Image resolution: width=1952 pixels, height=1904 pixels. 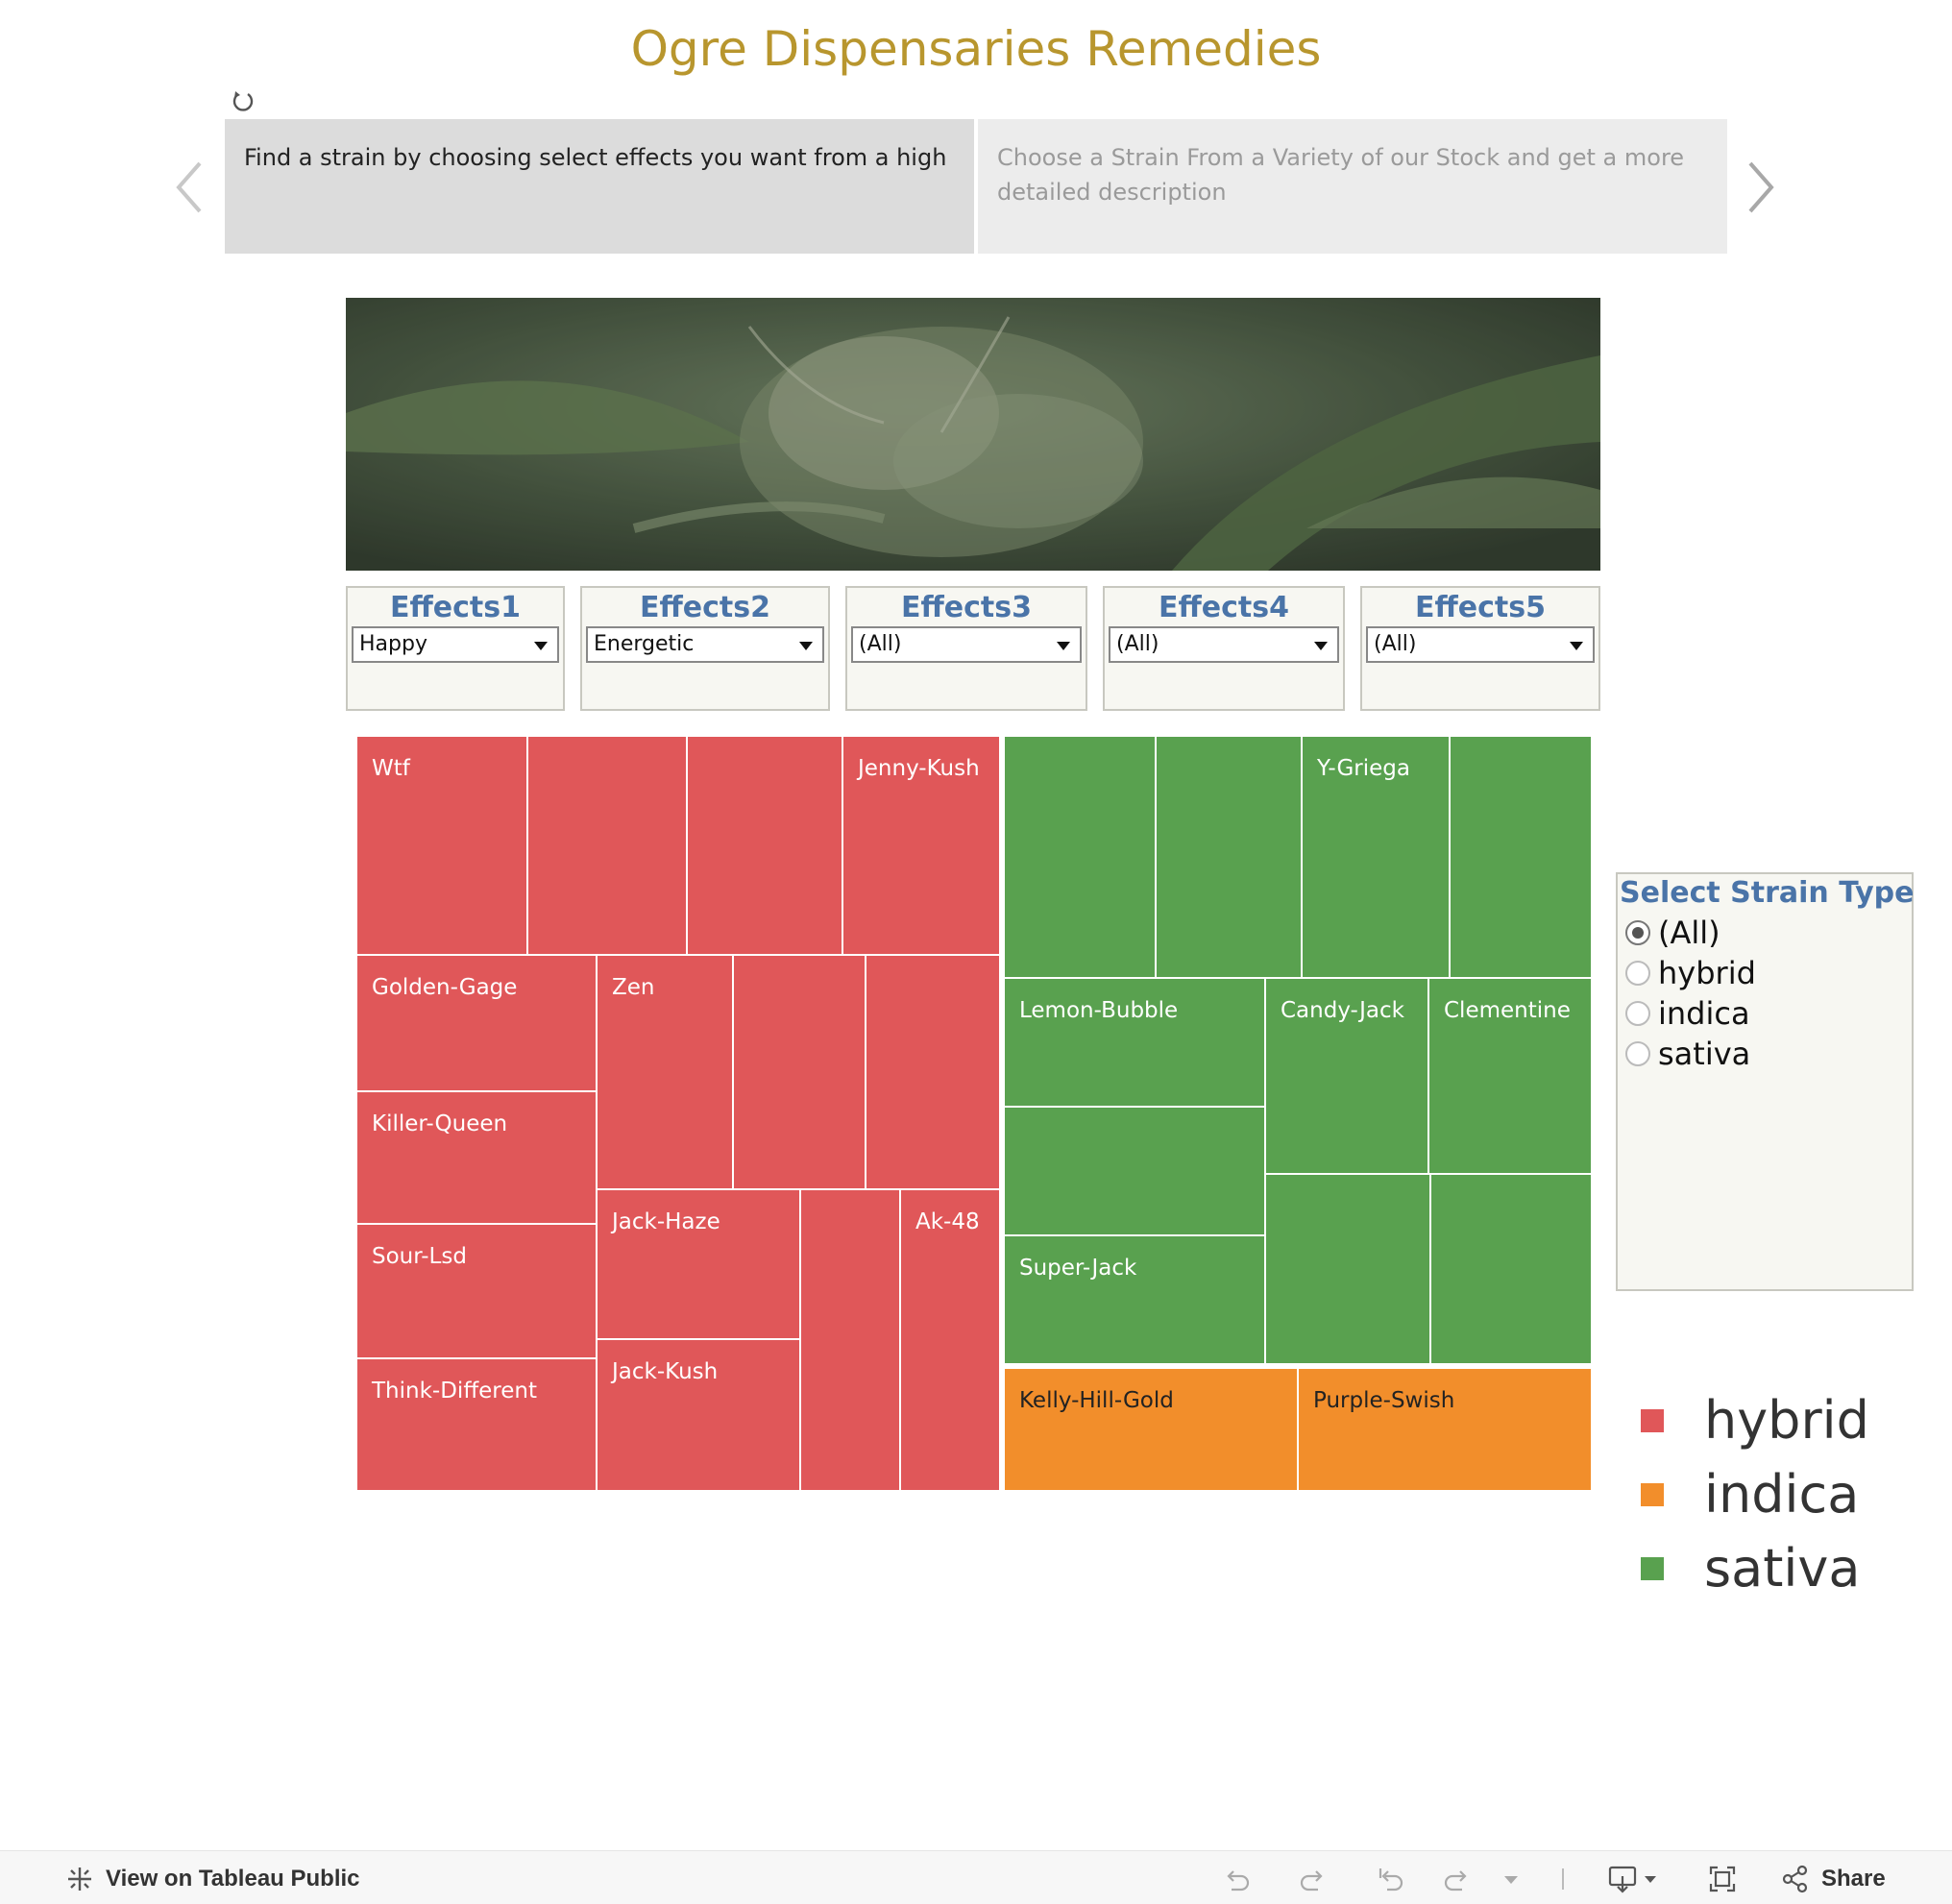 I want to click on radio-selected-icon, so click(x=1637, y=932).